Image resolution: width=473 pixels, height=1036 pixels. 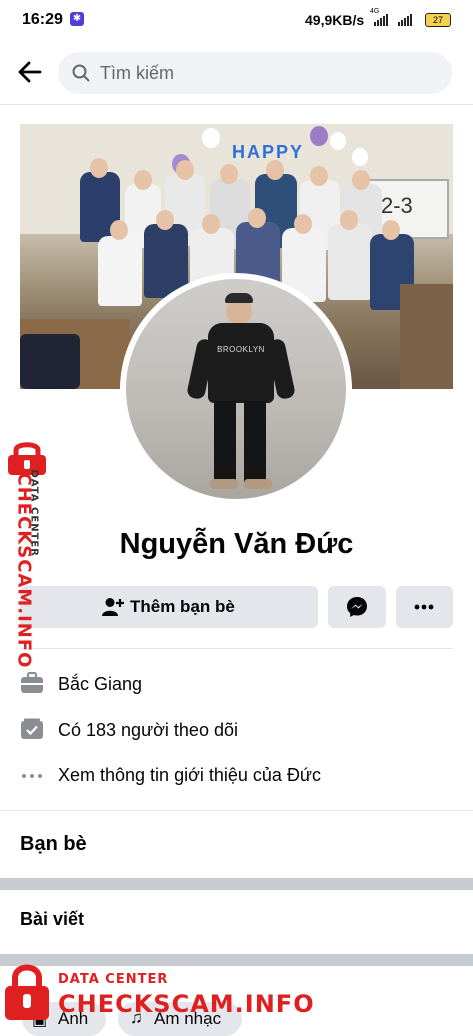 What do you see at coordinates (50, 361) in the screenshot?
I see `backpack` at bounding box center [50, 361].